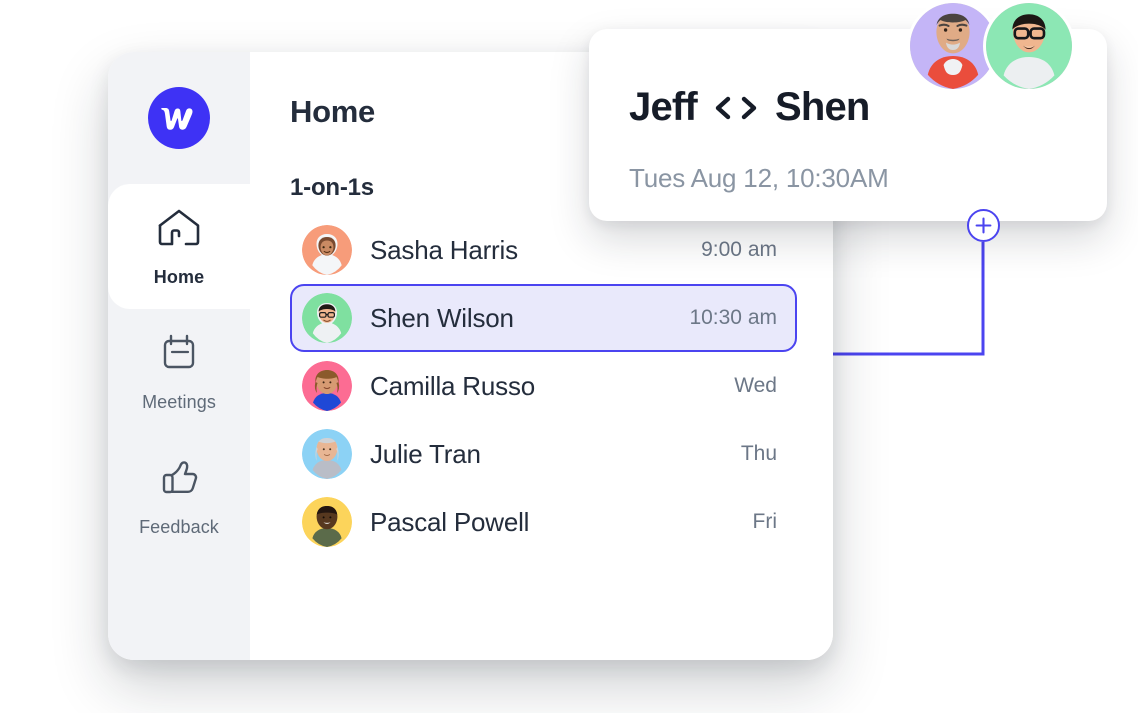  Describe the element at coordinates (543, 522) in the screenshot. I see `list-item: Pascal Powell Fri` at that location.